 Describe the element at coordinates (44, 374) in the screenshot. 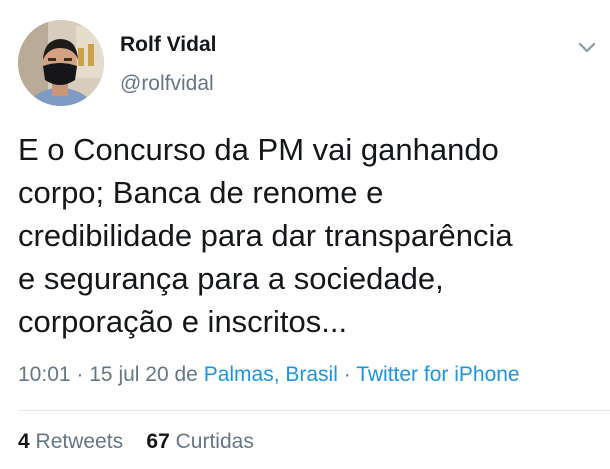

I see `tweet-time: 10:01` at that location.